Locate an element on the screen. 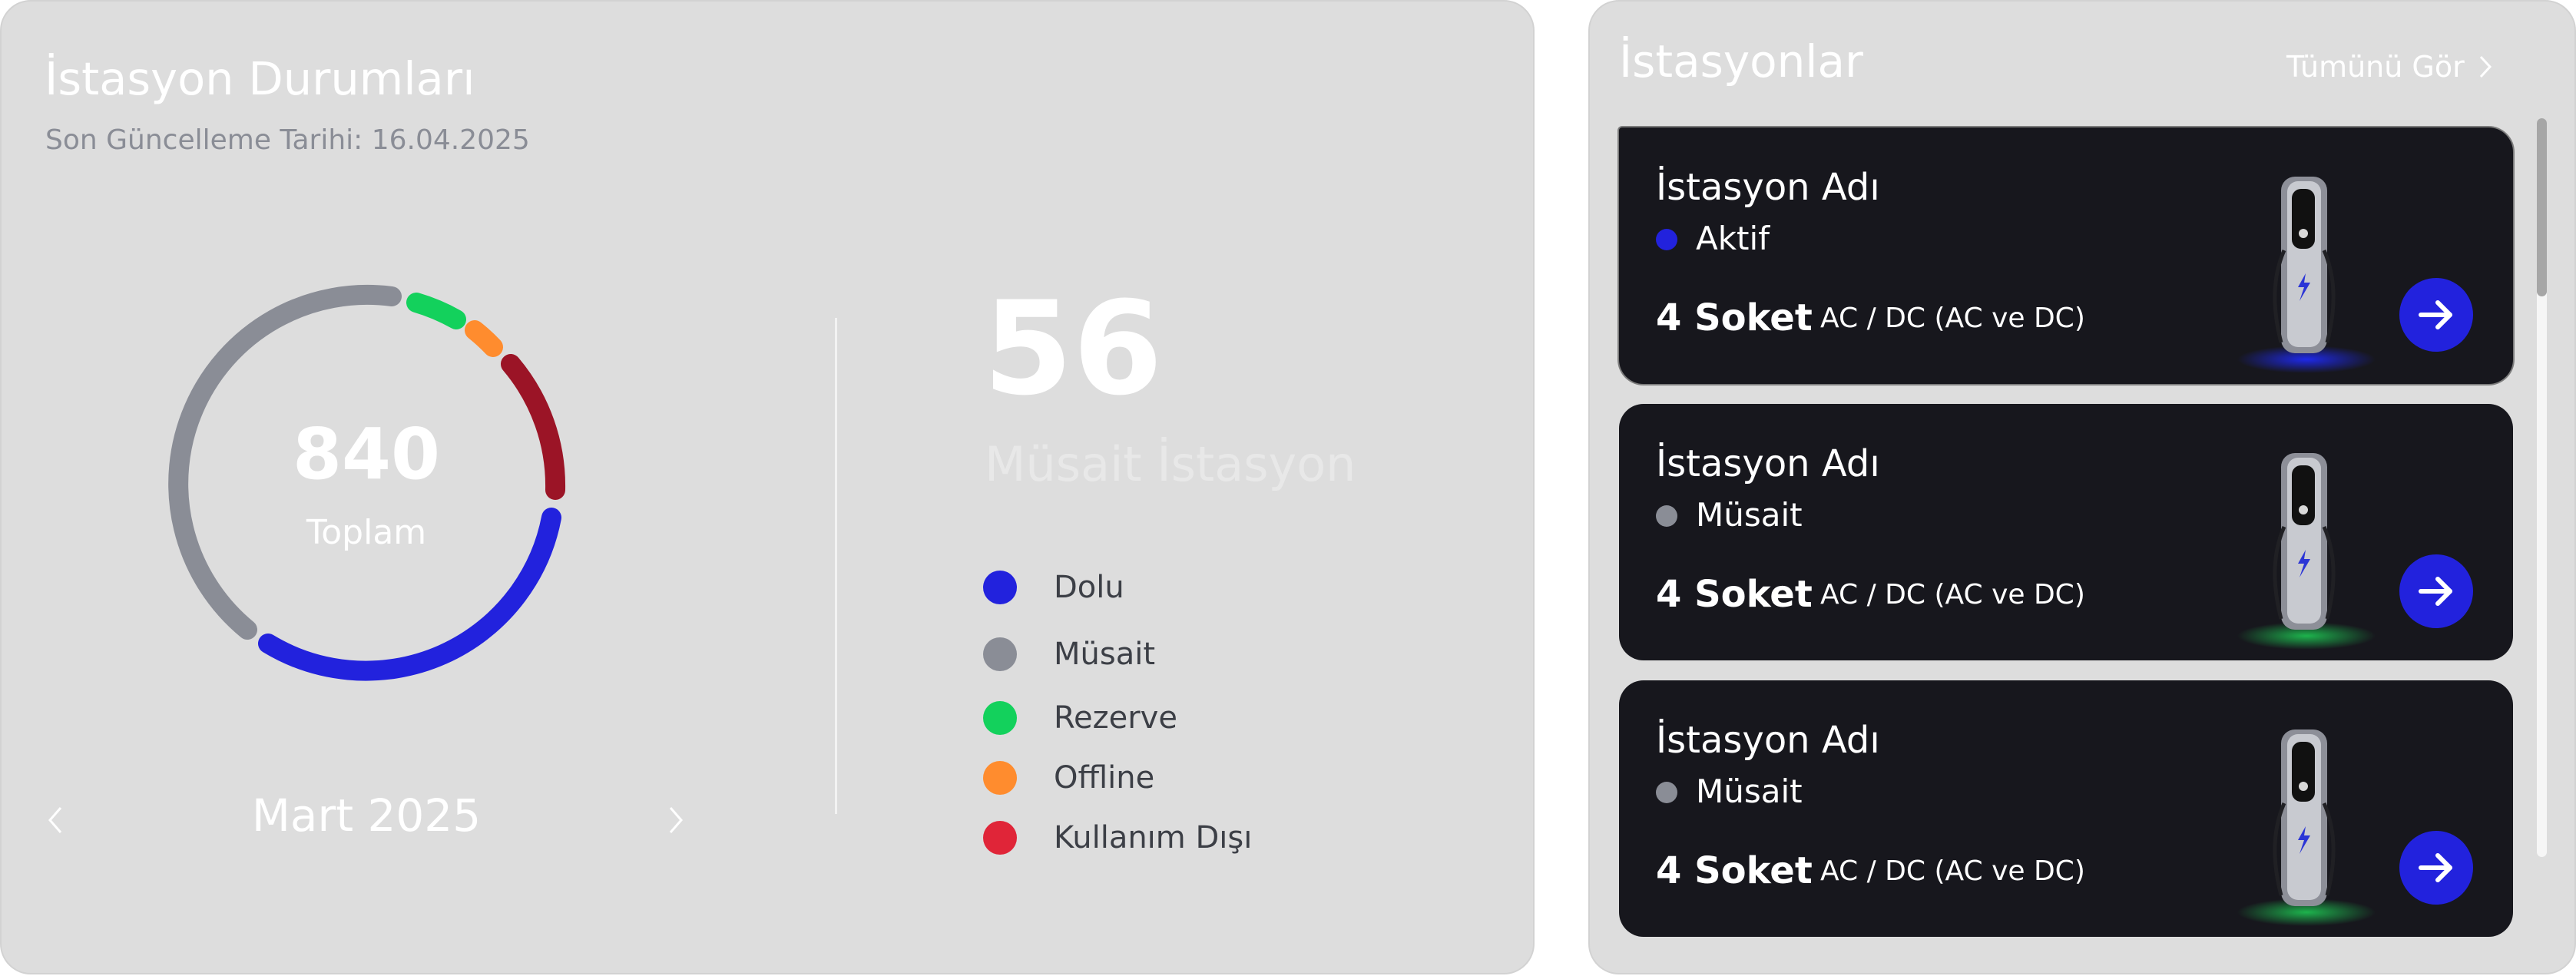  legend-label: Kullanım Dışı is located at coordinates (1153, 837).